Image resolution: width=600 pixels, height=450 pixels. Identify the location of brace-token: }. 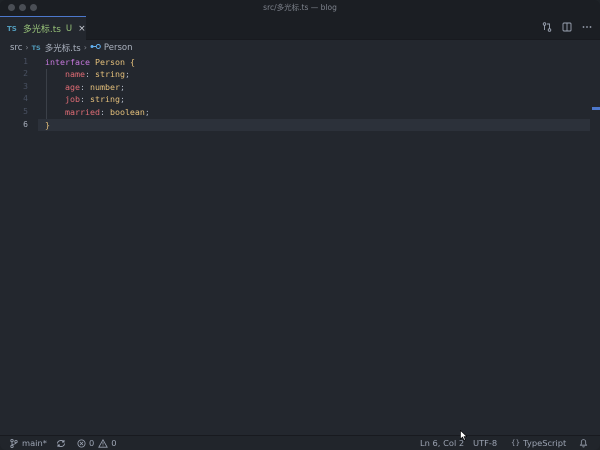
(47, 124).